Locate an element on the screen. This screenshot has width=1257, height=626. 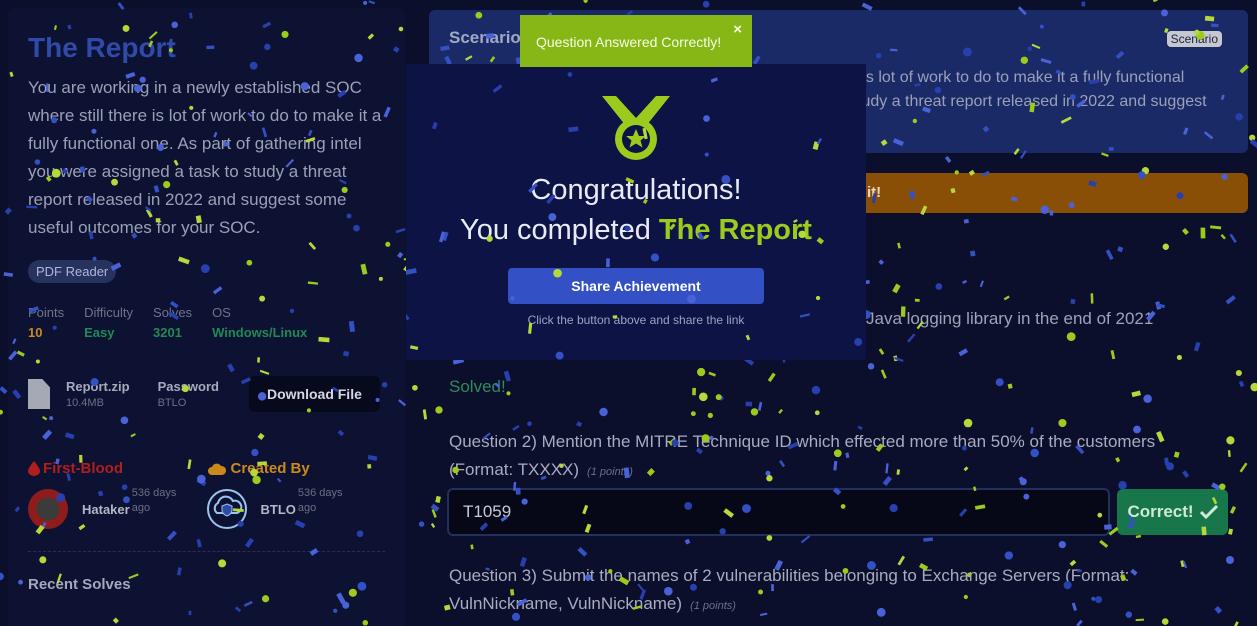
shield-cloud-icon is located at coordinates (227, 506).